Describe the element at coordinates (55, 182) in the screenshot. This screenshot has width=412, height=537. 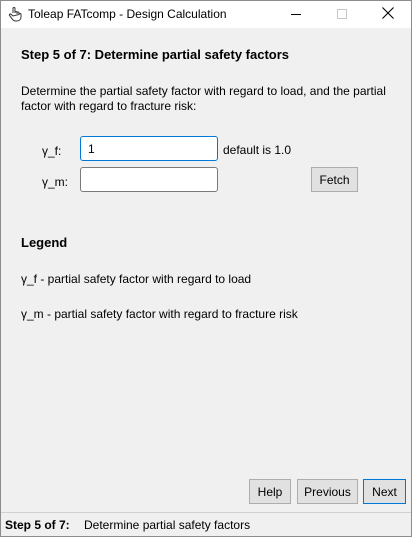
I see `gamma-m-label: γ_m:` at that location.